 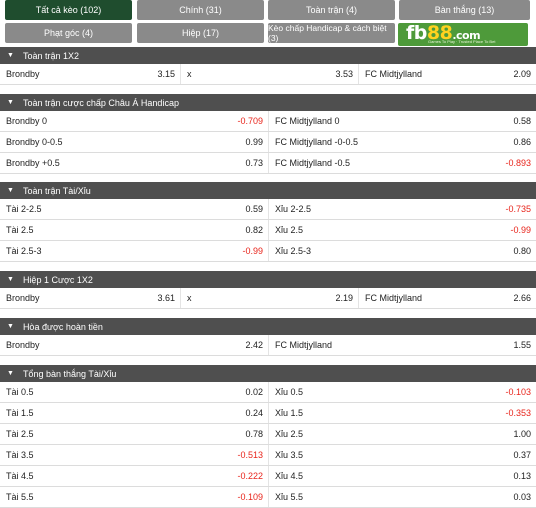 What do you see at coordinates (69, 373) in the screenshot?
I see `section-title: Tổng bàn thắng Tài/Xỉu` at bounding box center [69, 373].